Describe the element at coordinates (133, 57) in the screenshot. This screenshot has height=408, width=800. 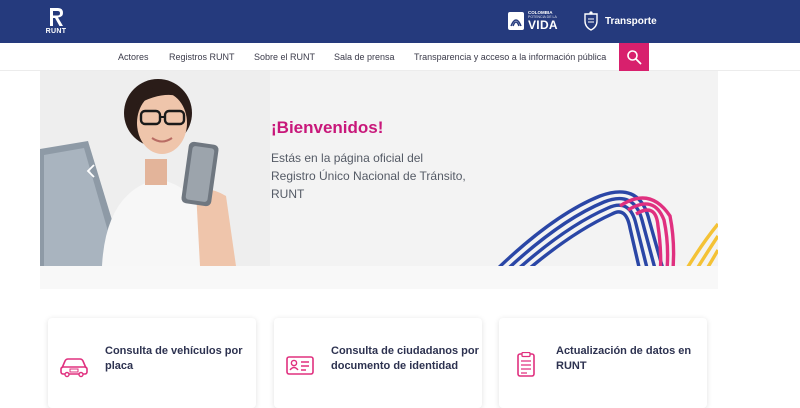
I see `nav-item-actores: Actores` at that location.